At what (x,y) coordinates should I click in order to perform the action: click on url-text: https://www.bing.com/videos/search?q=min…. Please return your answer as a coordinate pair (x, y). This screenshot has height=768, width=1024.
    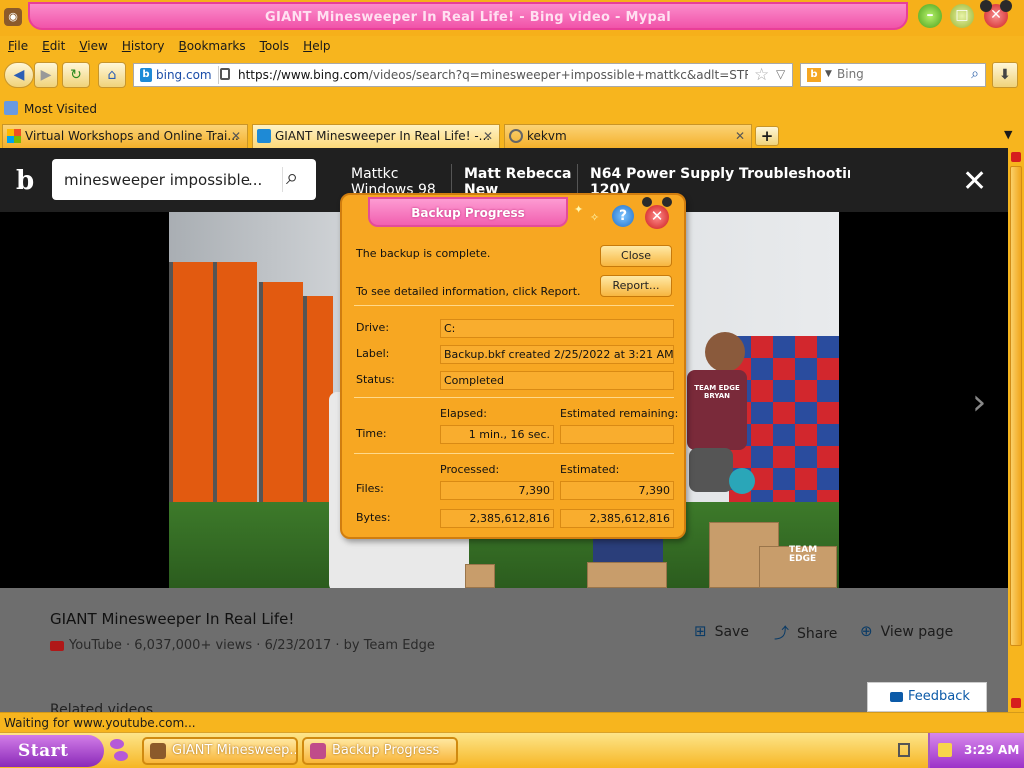
    Looking at the image, I should click on (493, 75).